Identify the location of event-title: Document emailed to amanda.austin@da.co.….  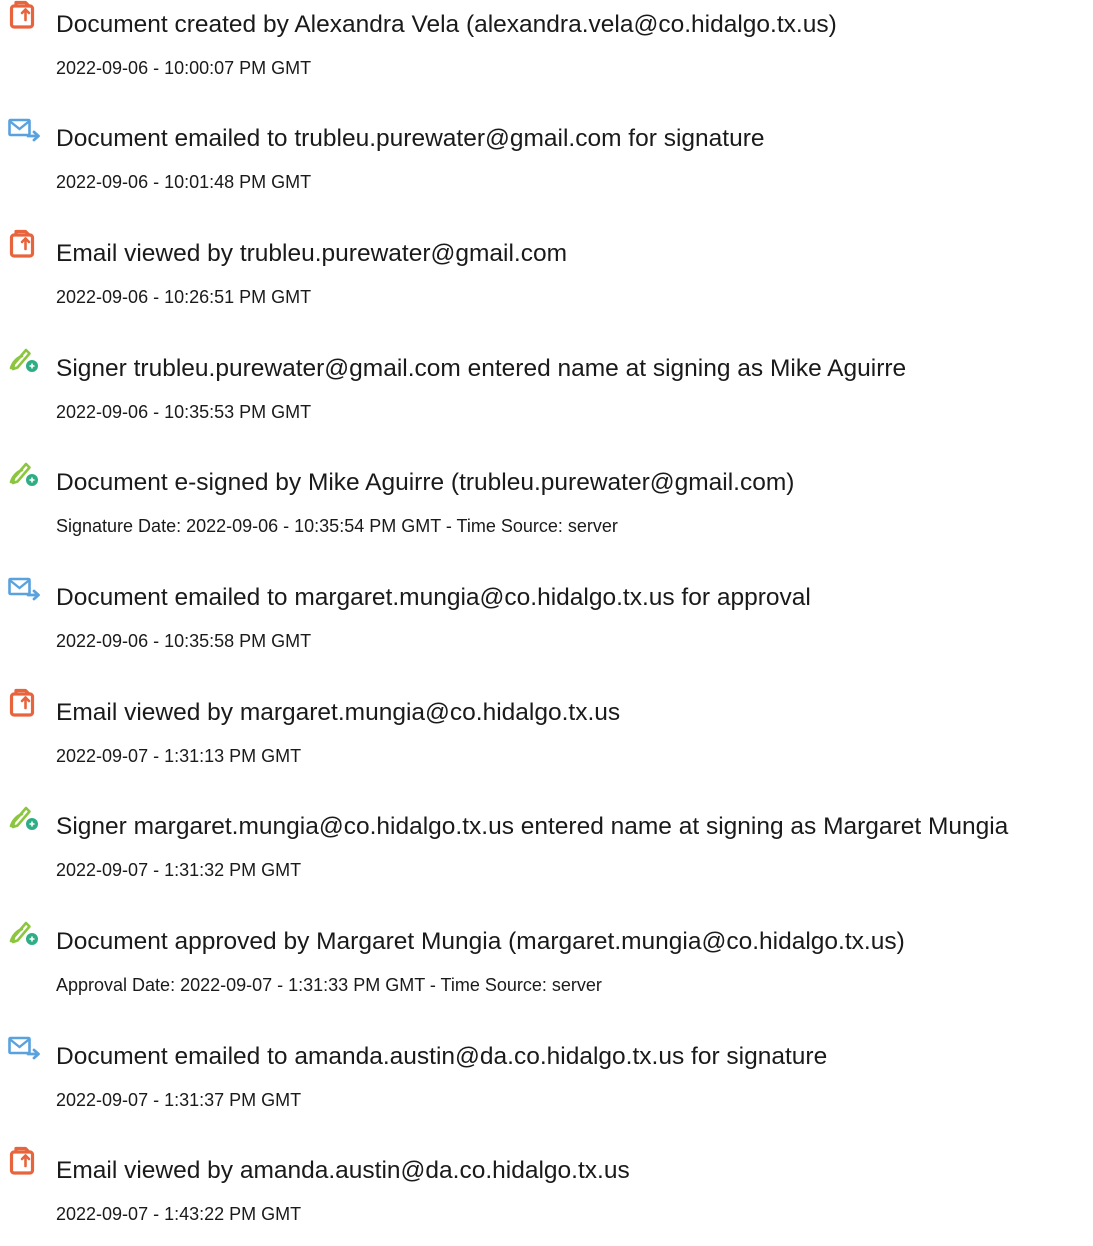
(442, 1056).